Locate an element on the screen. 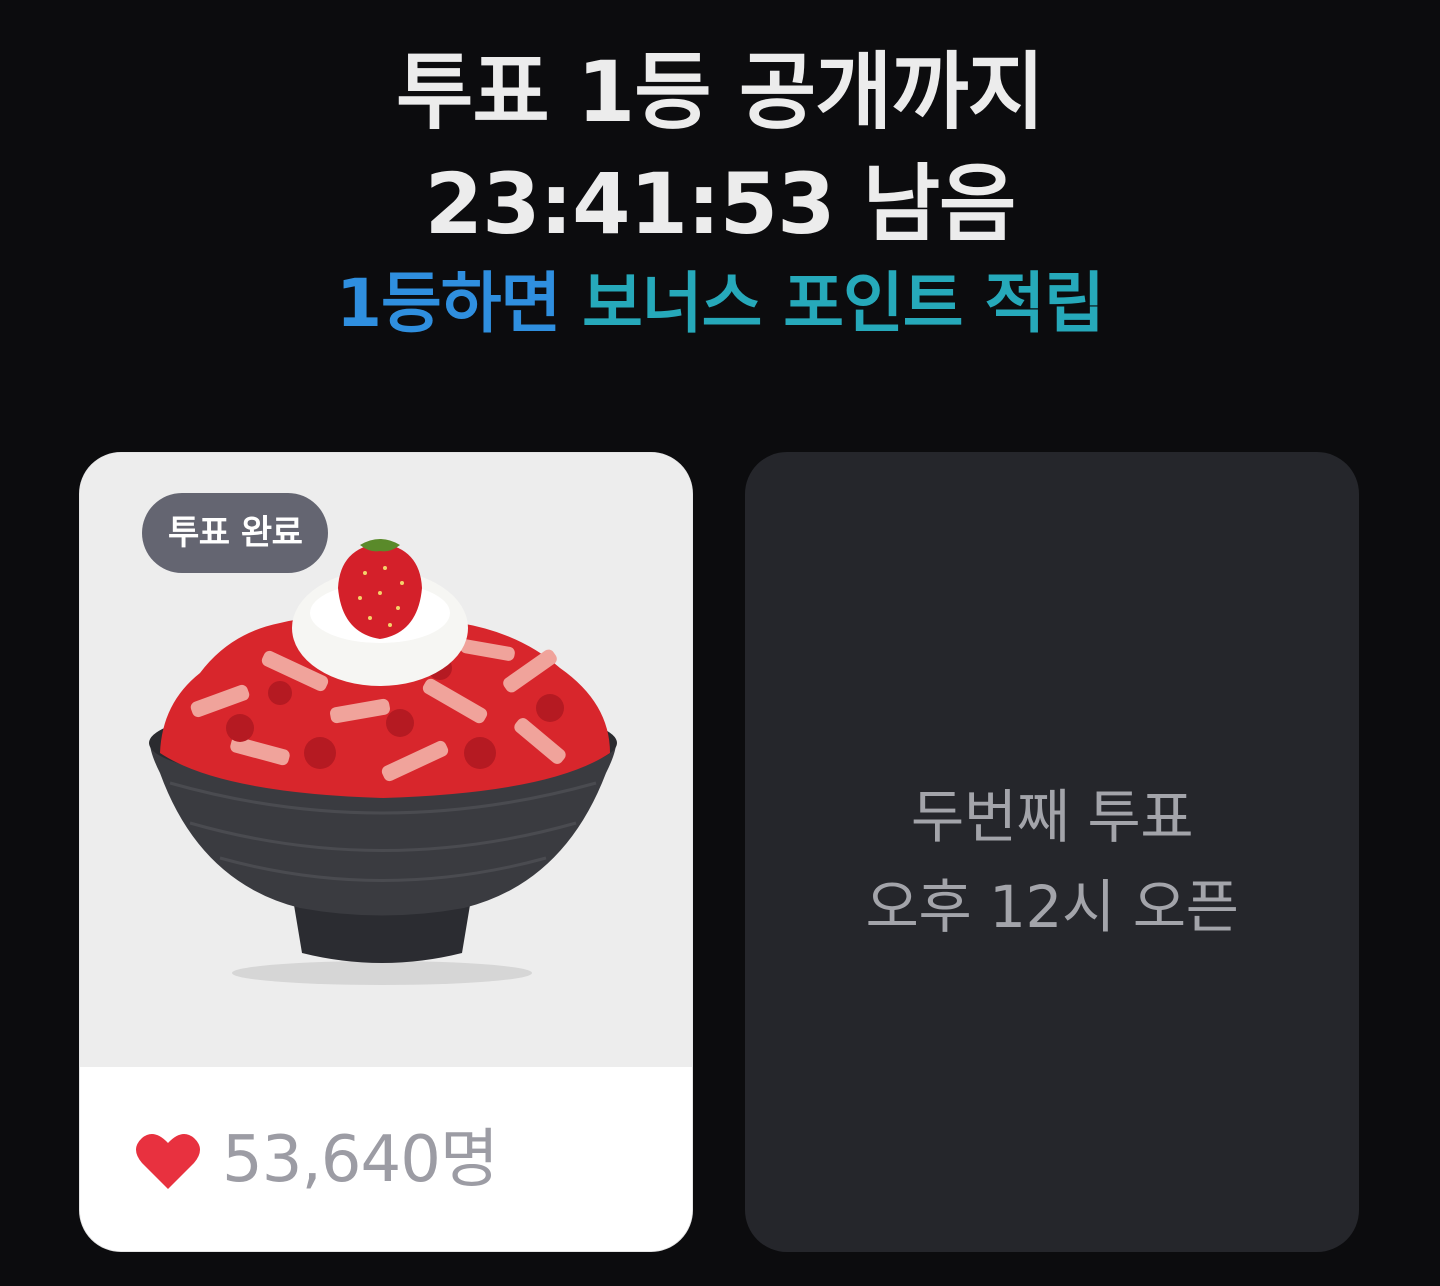  vote-count: 53,640명 is located at coordinates (360, 1160).